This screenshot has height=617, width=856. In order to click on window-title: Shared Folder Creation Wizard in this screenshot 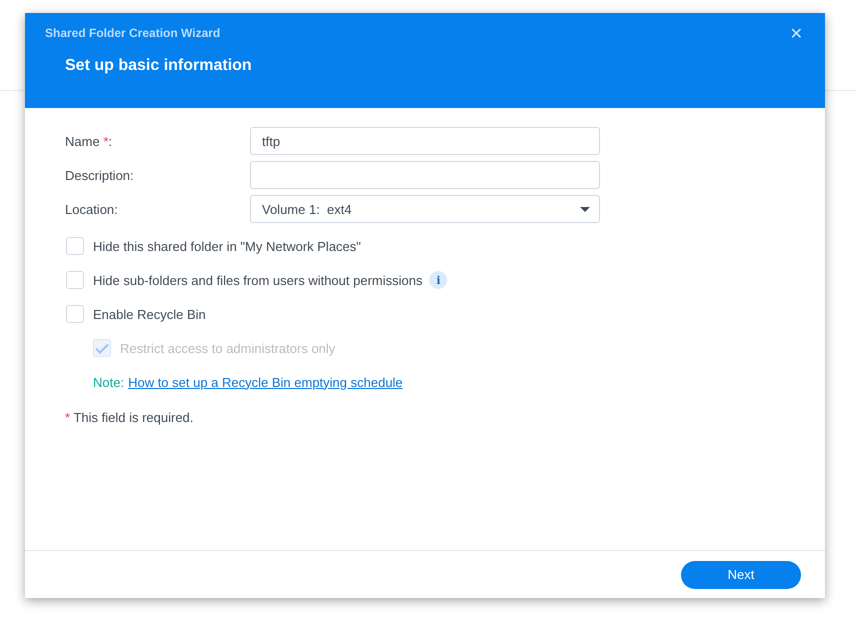, I will do `click(132, 33)`.